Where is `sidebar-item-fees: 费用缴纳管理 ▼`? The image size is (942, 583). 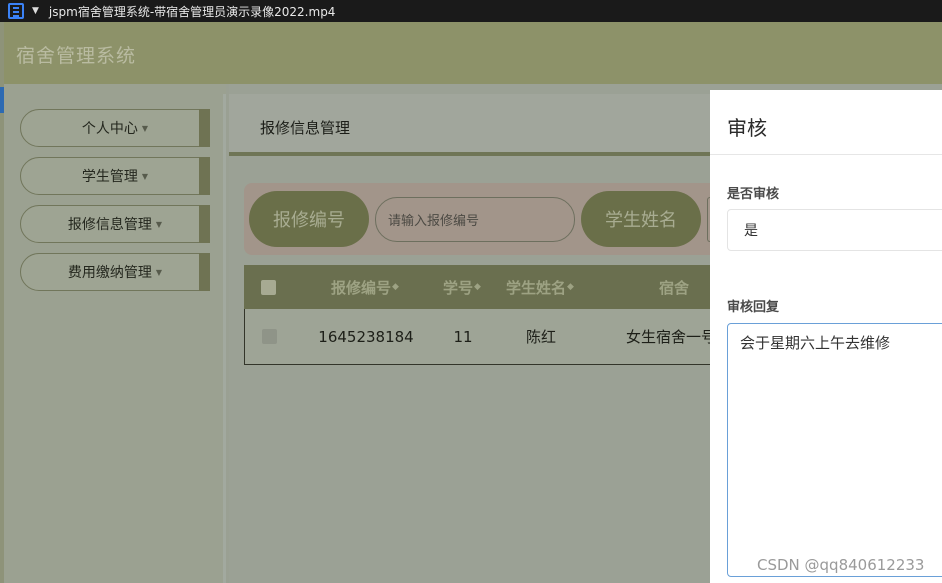
sidebar-item-fees: 费用缴纳管理 ▼ is located at coordinates (115, 272).